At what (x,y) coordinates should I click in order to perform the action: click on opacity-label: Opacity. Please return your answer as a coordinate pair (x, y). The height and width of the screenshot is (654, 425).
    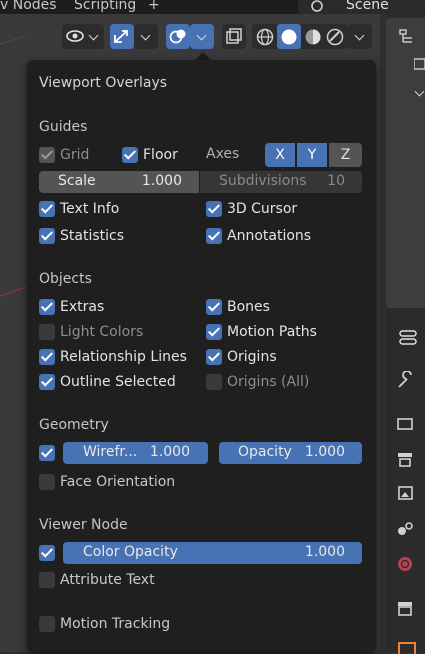
    Looking at the image, I should click on (265, 452).